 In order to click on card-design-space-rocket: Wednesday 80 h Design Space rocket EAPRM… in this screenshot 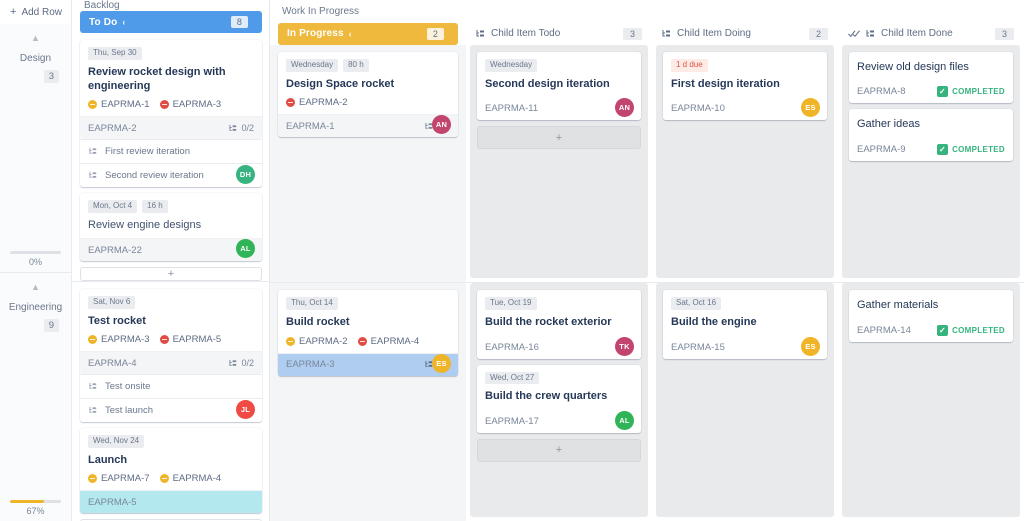, I will do `click(368, 94)`.